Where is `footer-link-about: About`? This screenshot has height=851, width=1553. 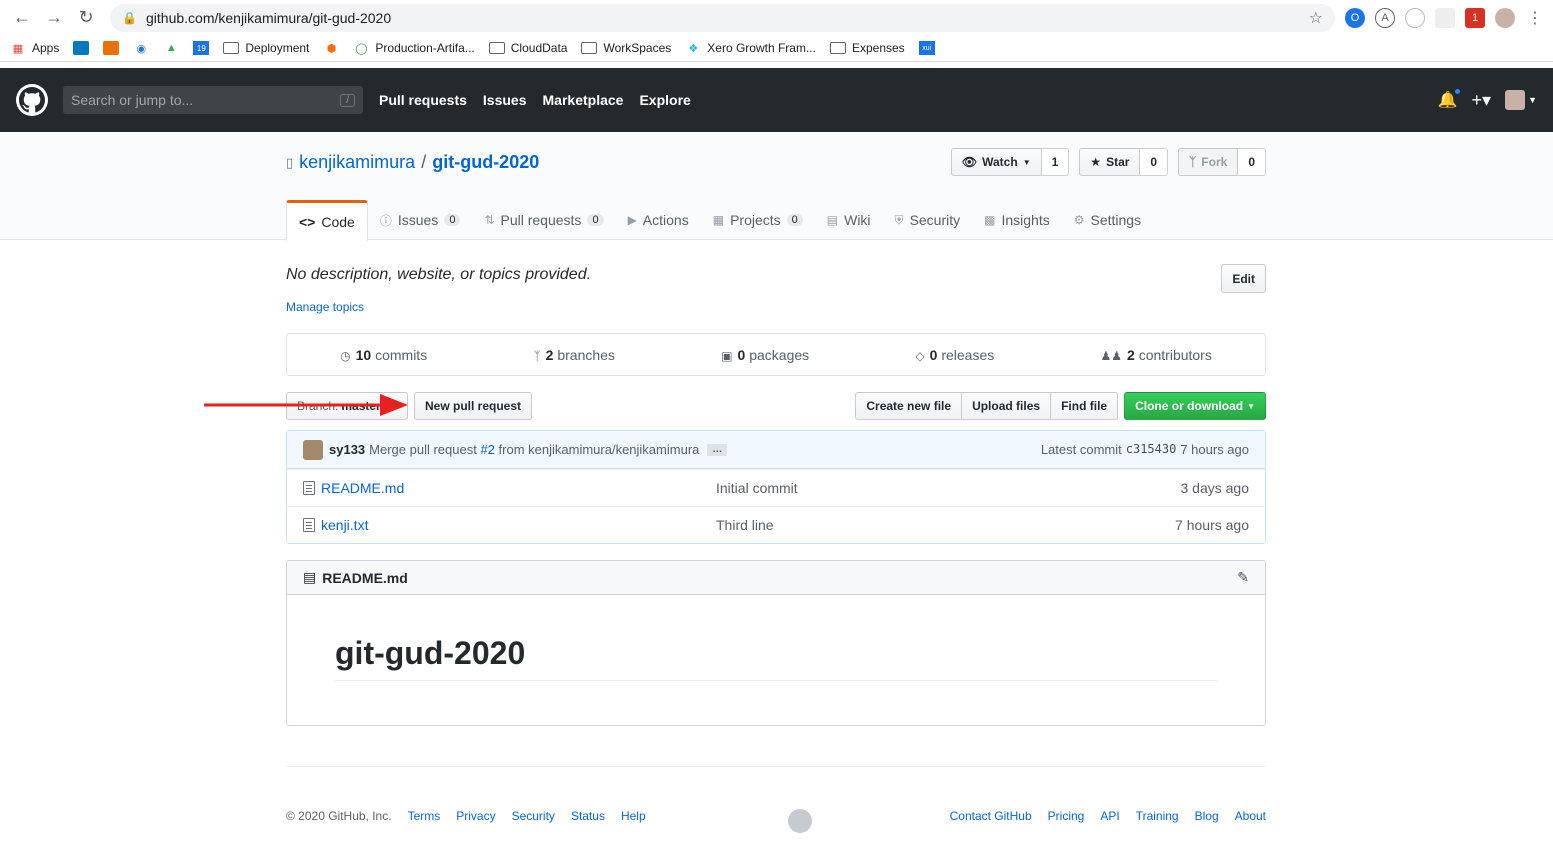
footer-link-about: About is located at coordinates (1250, 816).